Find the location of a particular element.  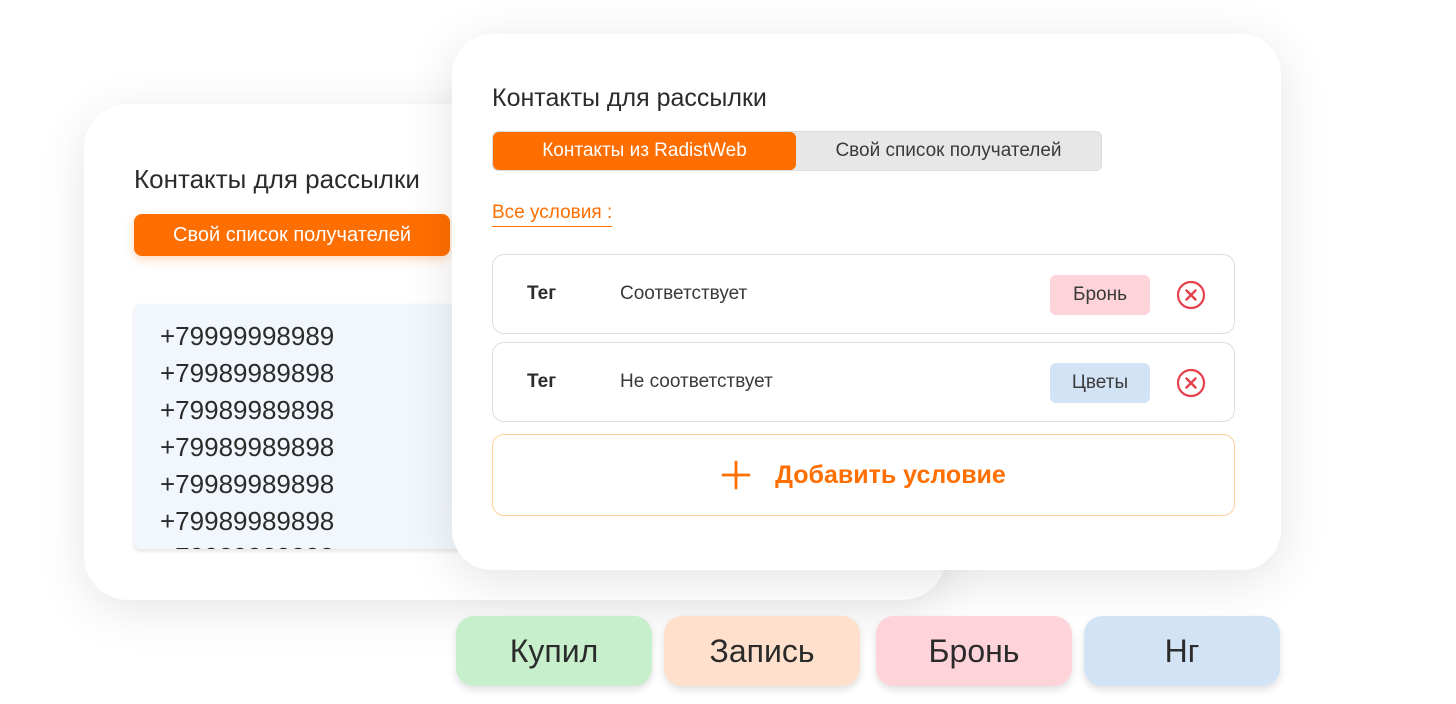

tag-chip: Бронь is located at coordinates (974, 651).